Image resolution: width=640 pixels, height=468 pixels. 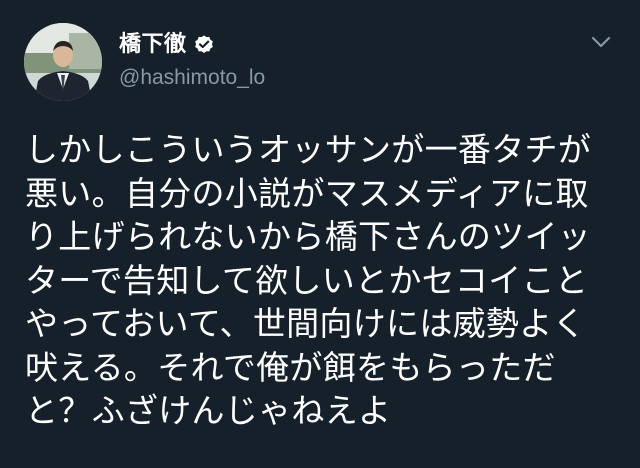 I want to click on avatar-image, so click(x=63, y=62).